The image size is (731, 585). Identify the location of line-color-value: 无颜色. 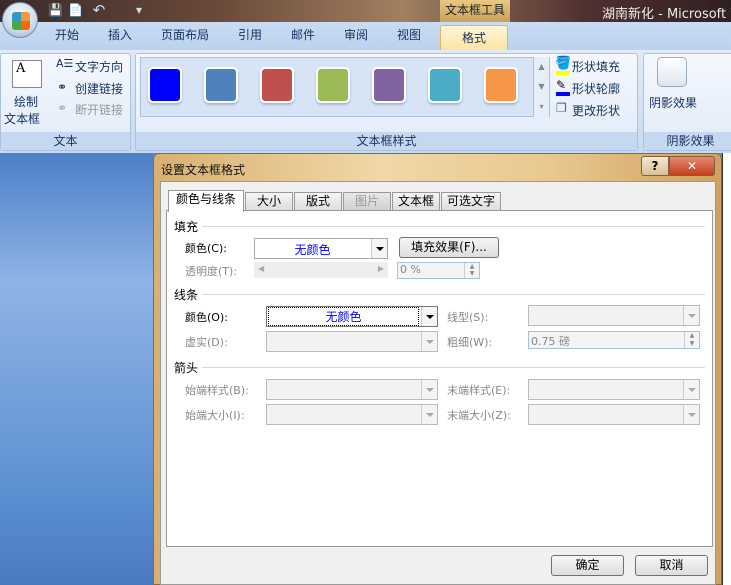
(343, 316).